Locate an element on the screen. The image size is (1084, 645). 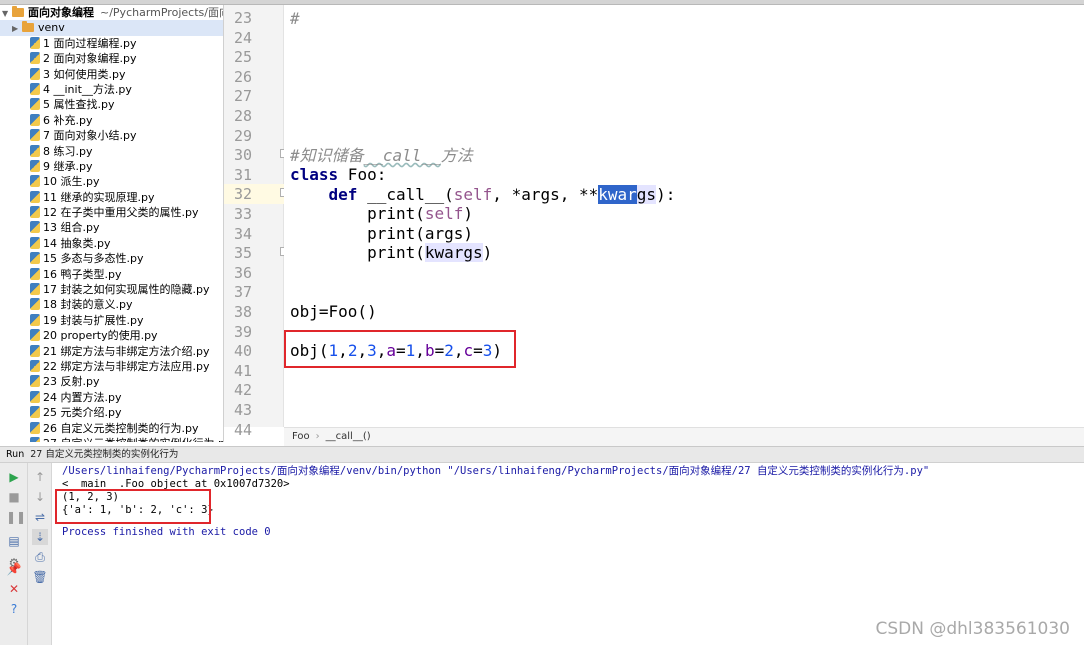
tree-file-item: 18 封装的意义.py is located at coordinates (111, 304).